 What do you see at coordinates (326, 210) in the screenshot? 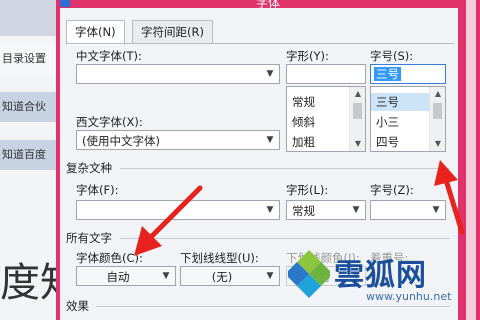
I see `complex-style-select: 常规 ▼` at bounding box center [326, 210].